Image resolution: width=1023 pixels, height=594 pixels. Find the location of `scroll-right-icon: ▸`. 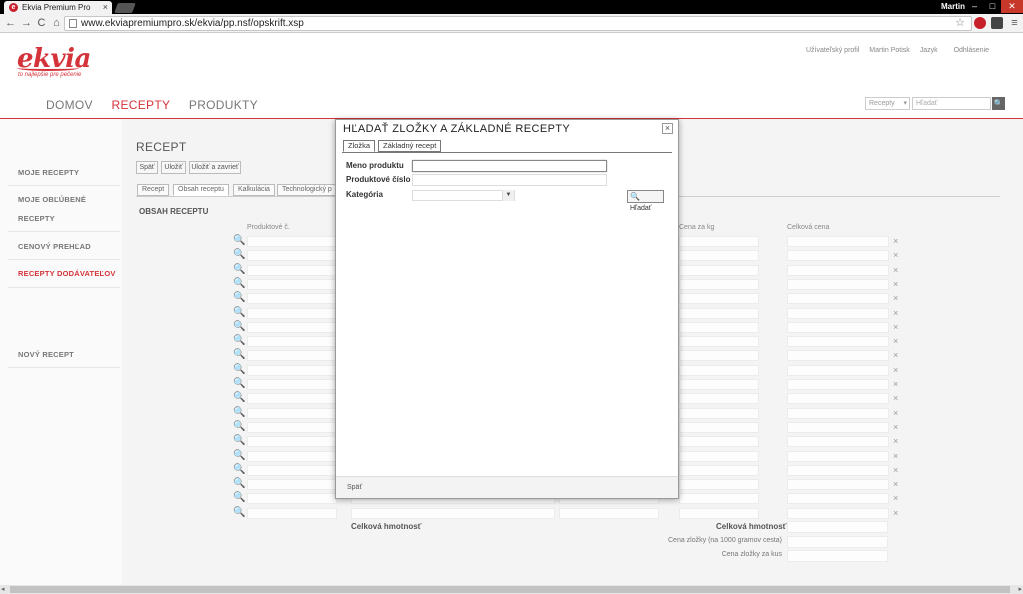

scroll-right-icon: ▸ is located at coordinates (1020, 589).